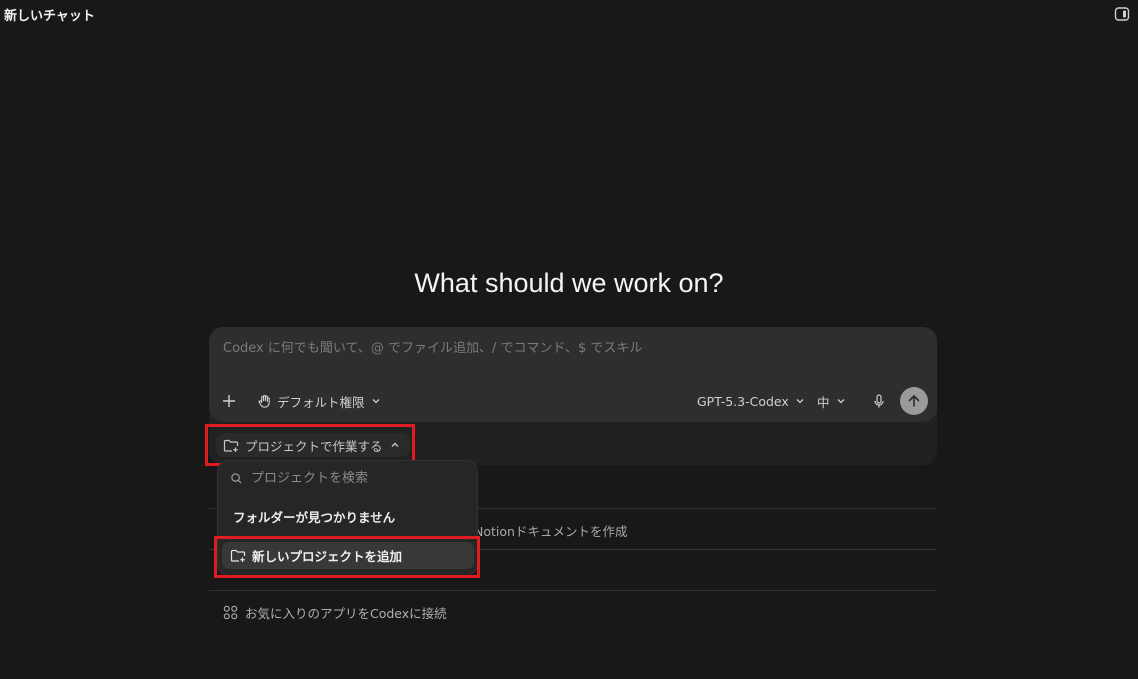 The width and height of the screenshot is (1138, 679). I want to click on suggestion-notion: Notionドキュメントを作成, so click(550, 530).